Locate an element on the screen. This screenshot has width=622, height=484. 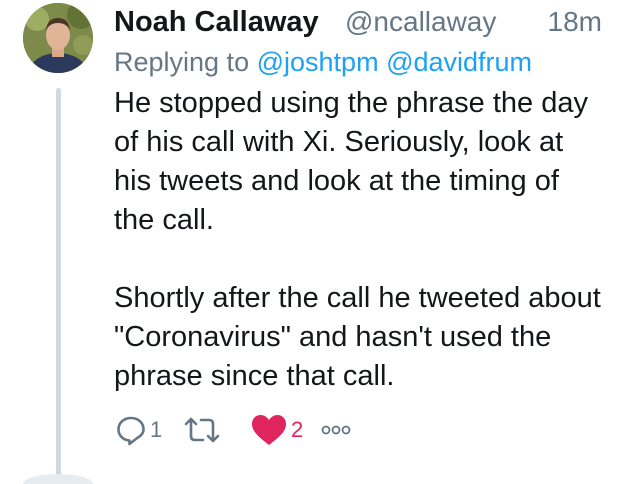
like-button: 2 is located at coordinates (276, 430).